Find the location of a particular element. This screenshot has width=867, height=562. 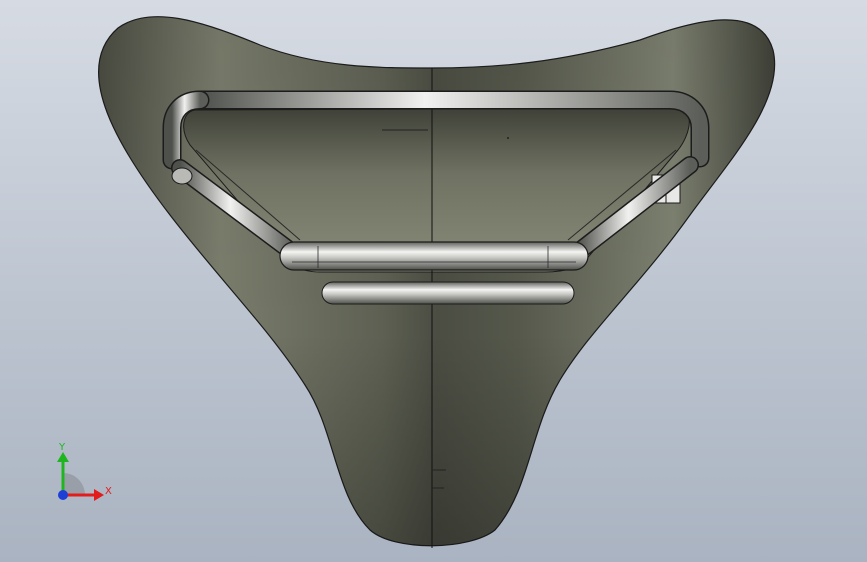

y-axis-label: Y is located at coordinates (62, 447).